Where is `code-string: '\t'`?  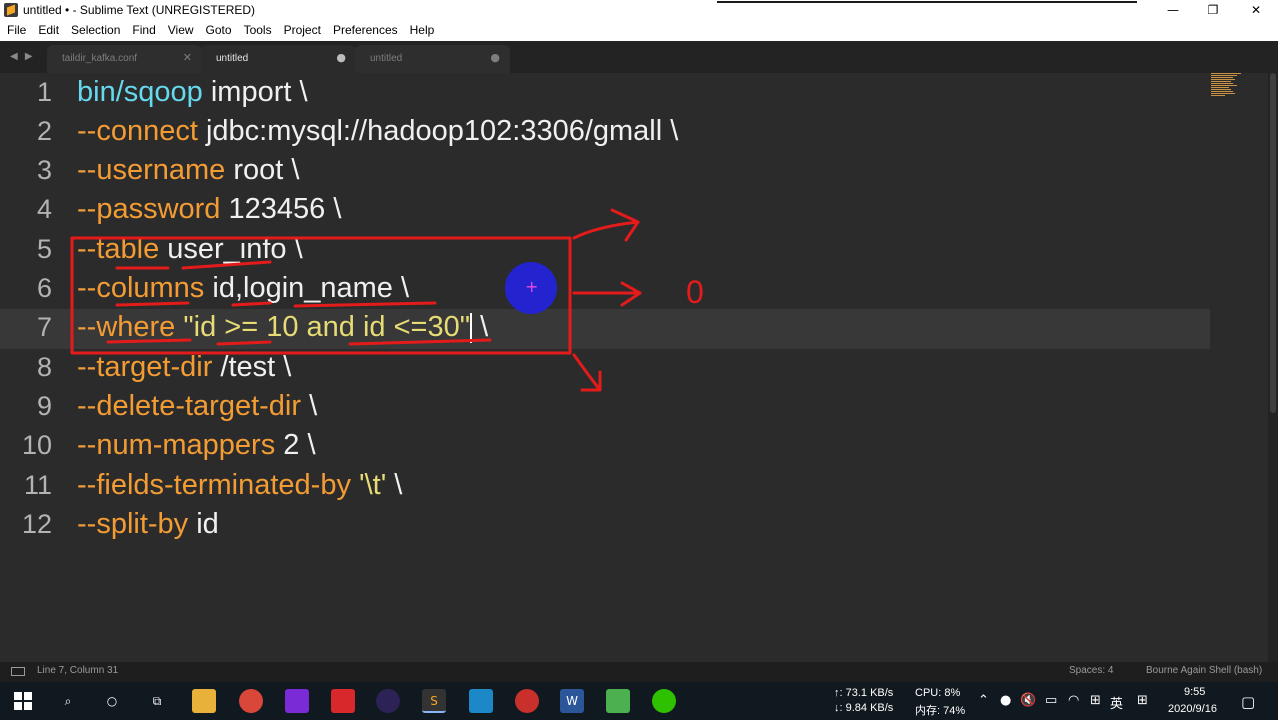 code-string: '\t' is located at coordinates (373, 485).